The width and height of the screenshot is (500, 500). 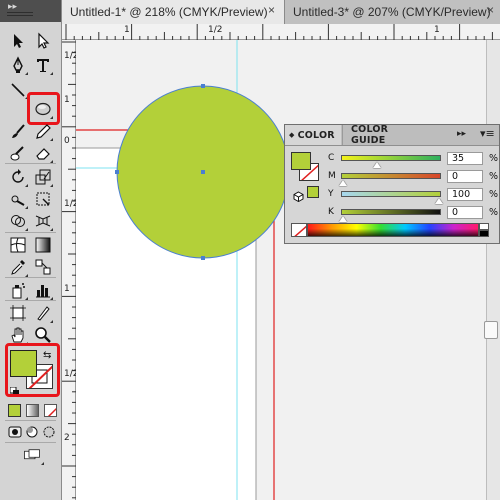 What do you see at coordinates (32, 410) in the screenshot?
I see `gradient-mode-button` at bounding box center [32, 410].